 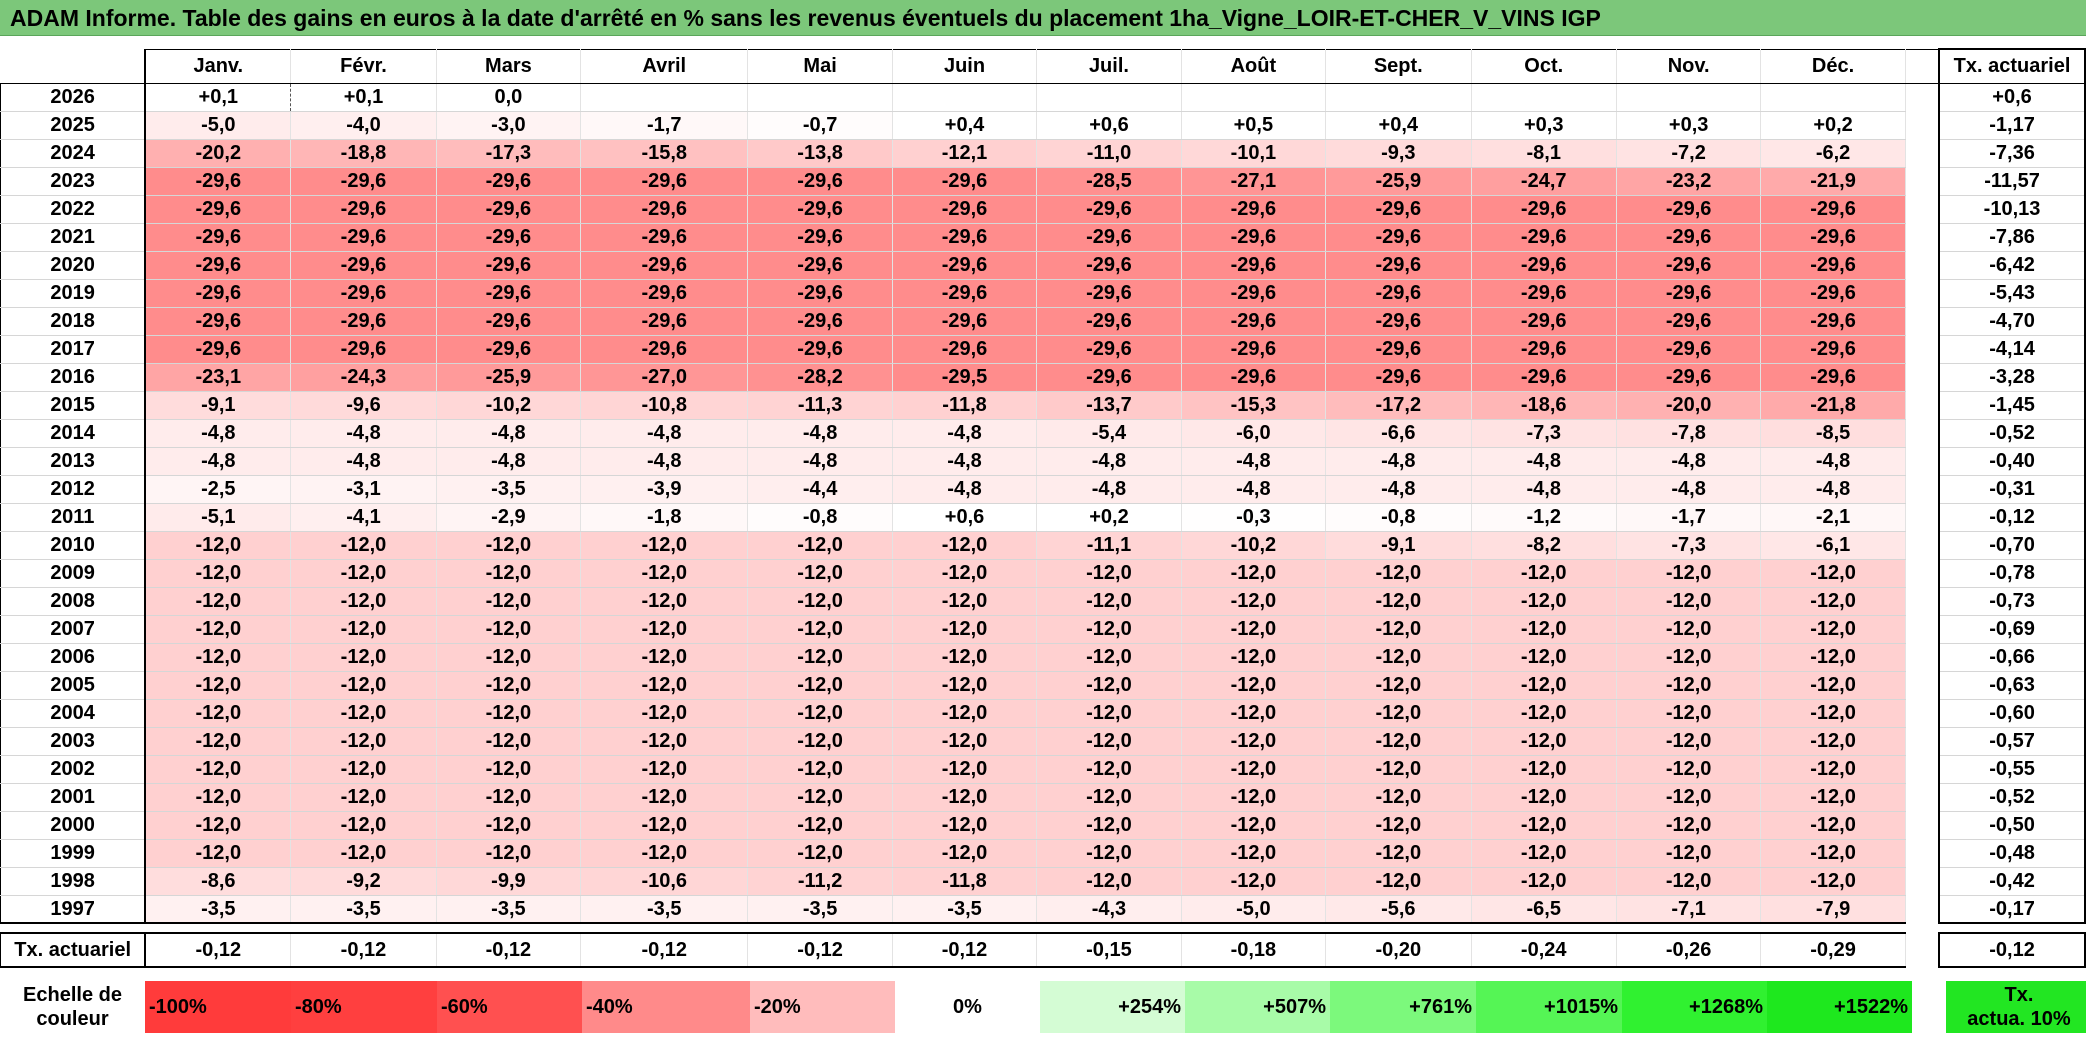 I want to click on scale-swatch: 0%, so click(x=967, y=1007).